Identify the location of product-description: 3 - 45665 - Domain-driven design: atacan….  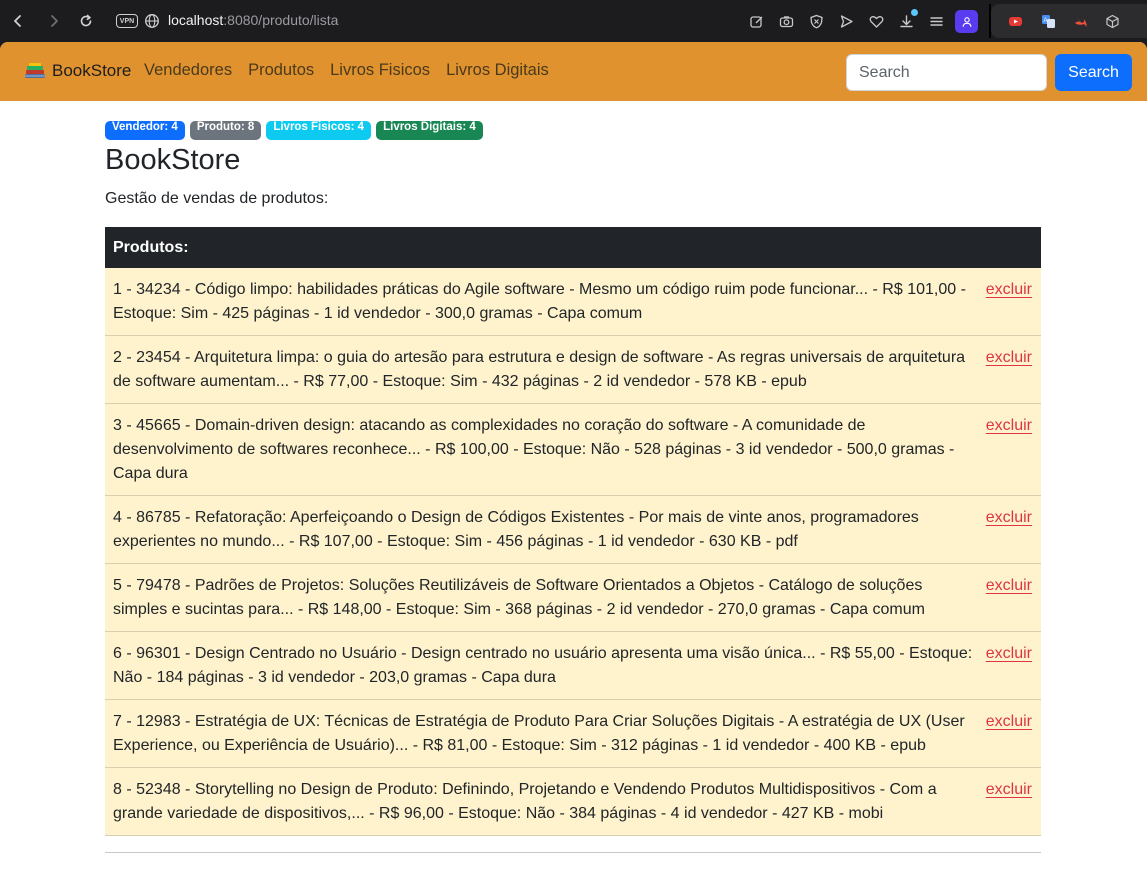
(534, 449).